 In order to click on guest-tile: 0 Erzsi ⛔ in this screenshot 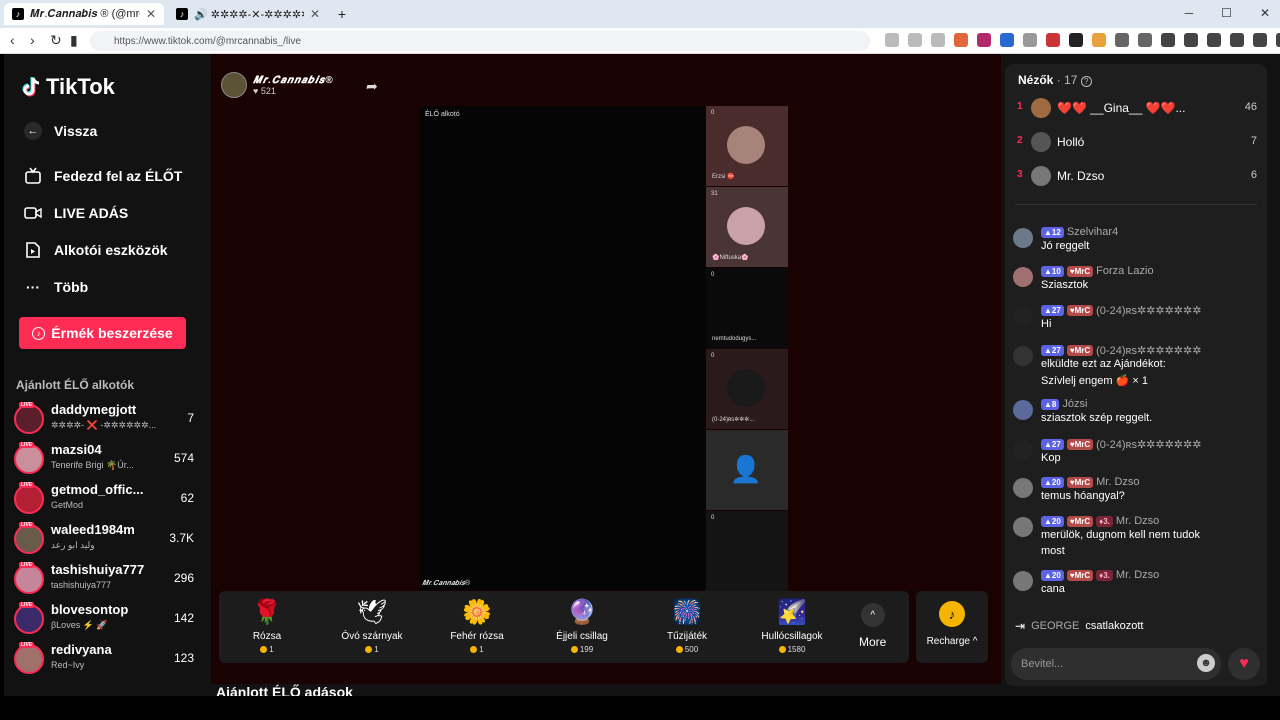, I will do `click(747, 146)`.